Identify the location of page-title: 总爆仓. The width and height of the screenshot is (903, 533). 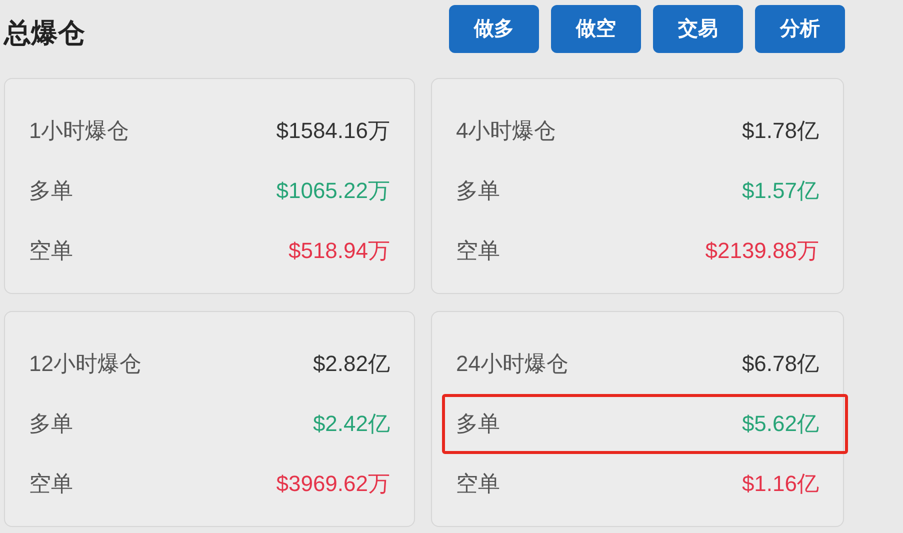
(44, 33).